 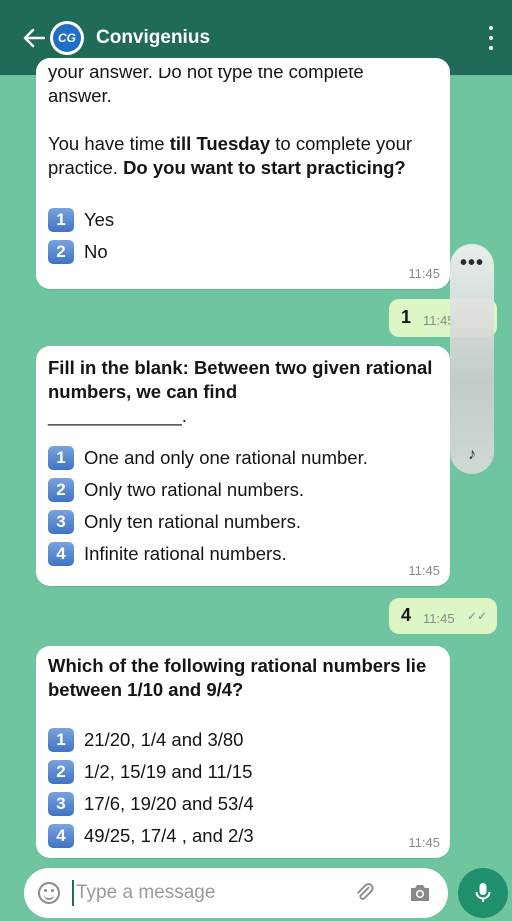 I want to click on option-item: 3 17/6, 19/20 and 53/4, so click(x=243, y=804).